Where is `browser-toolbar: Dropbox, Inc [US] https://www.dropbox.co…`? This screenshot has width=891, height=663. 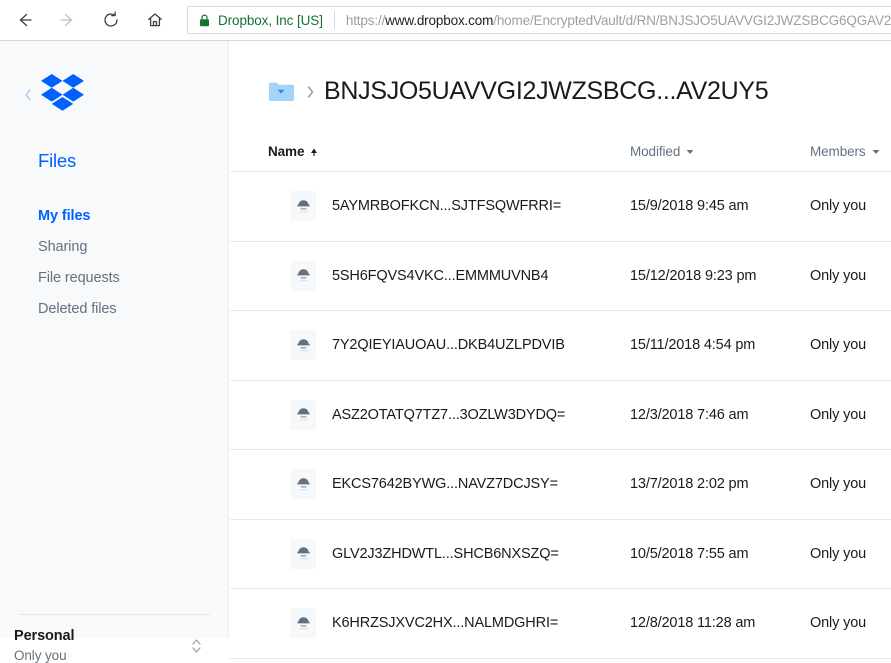
browser-toolbar: Dropbox, Inc [US] https://www.dropbox.co… is located at coordinates (445, 20).